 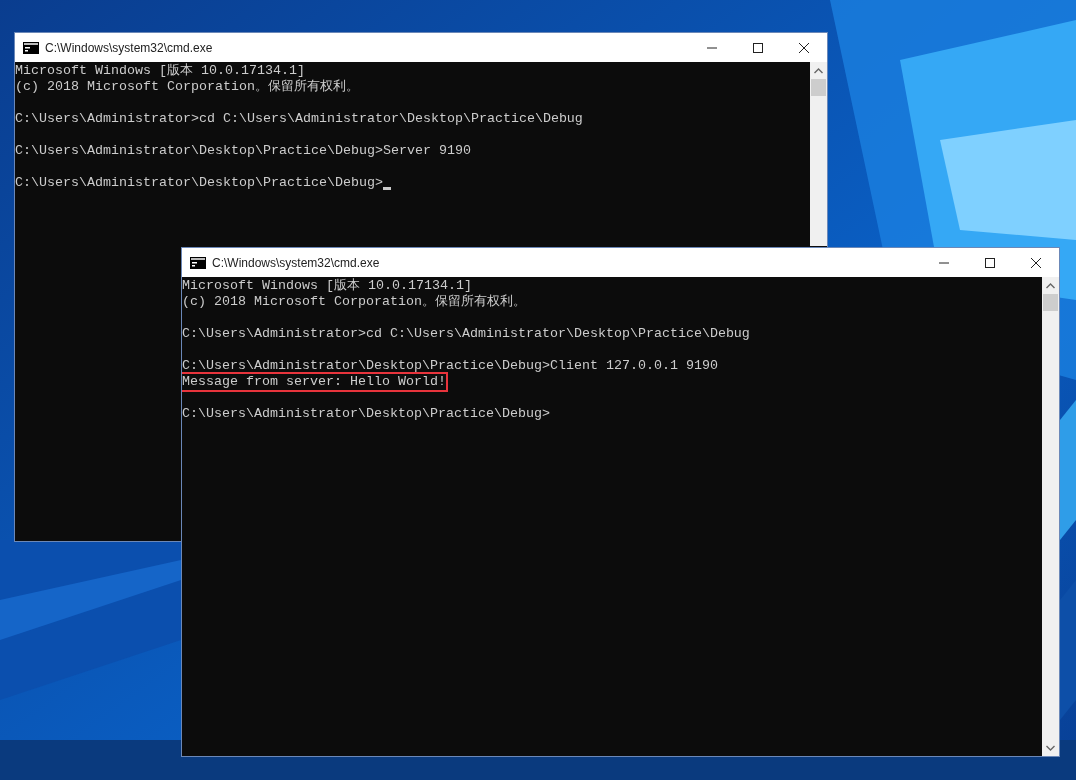 I want to click on scroll-down-icon, so click(x=1050, y=748).